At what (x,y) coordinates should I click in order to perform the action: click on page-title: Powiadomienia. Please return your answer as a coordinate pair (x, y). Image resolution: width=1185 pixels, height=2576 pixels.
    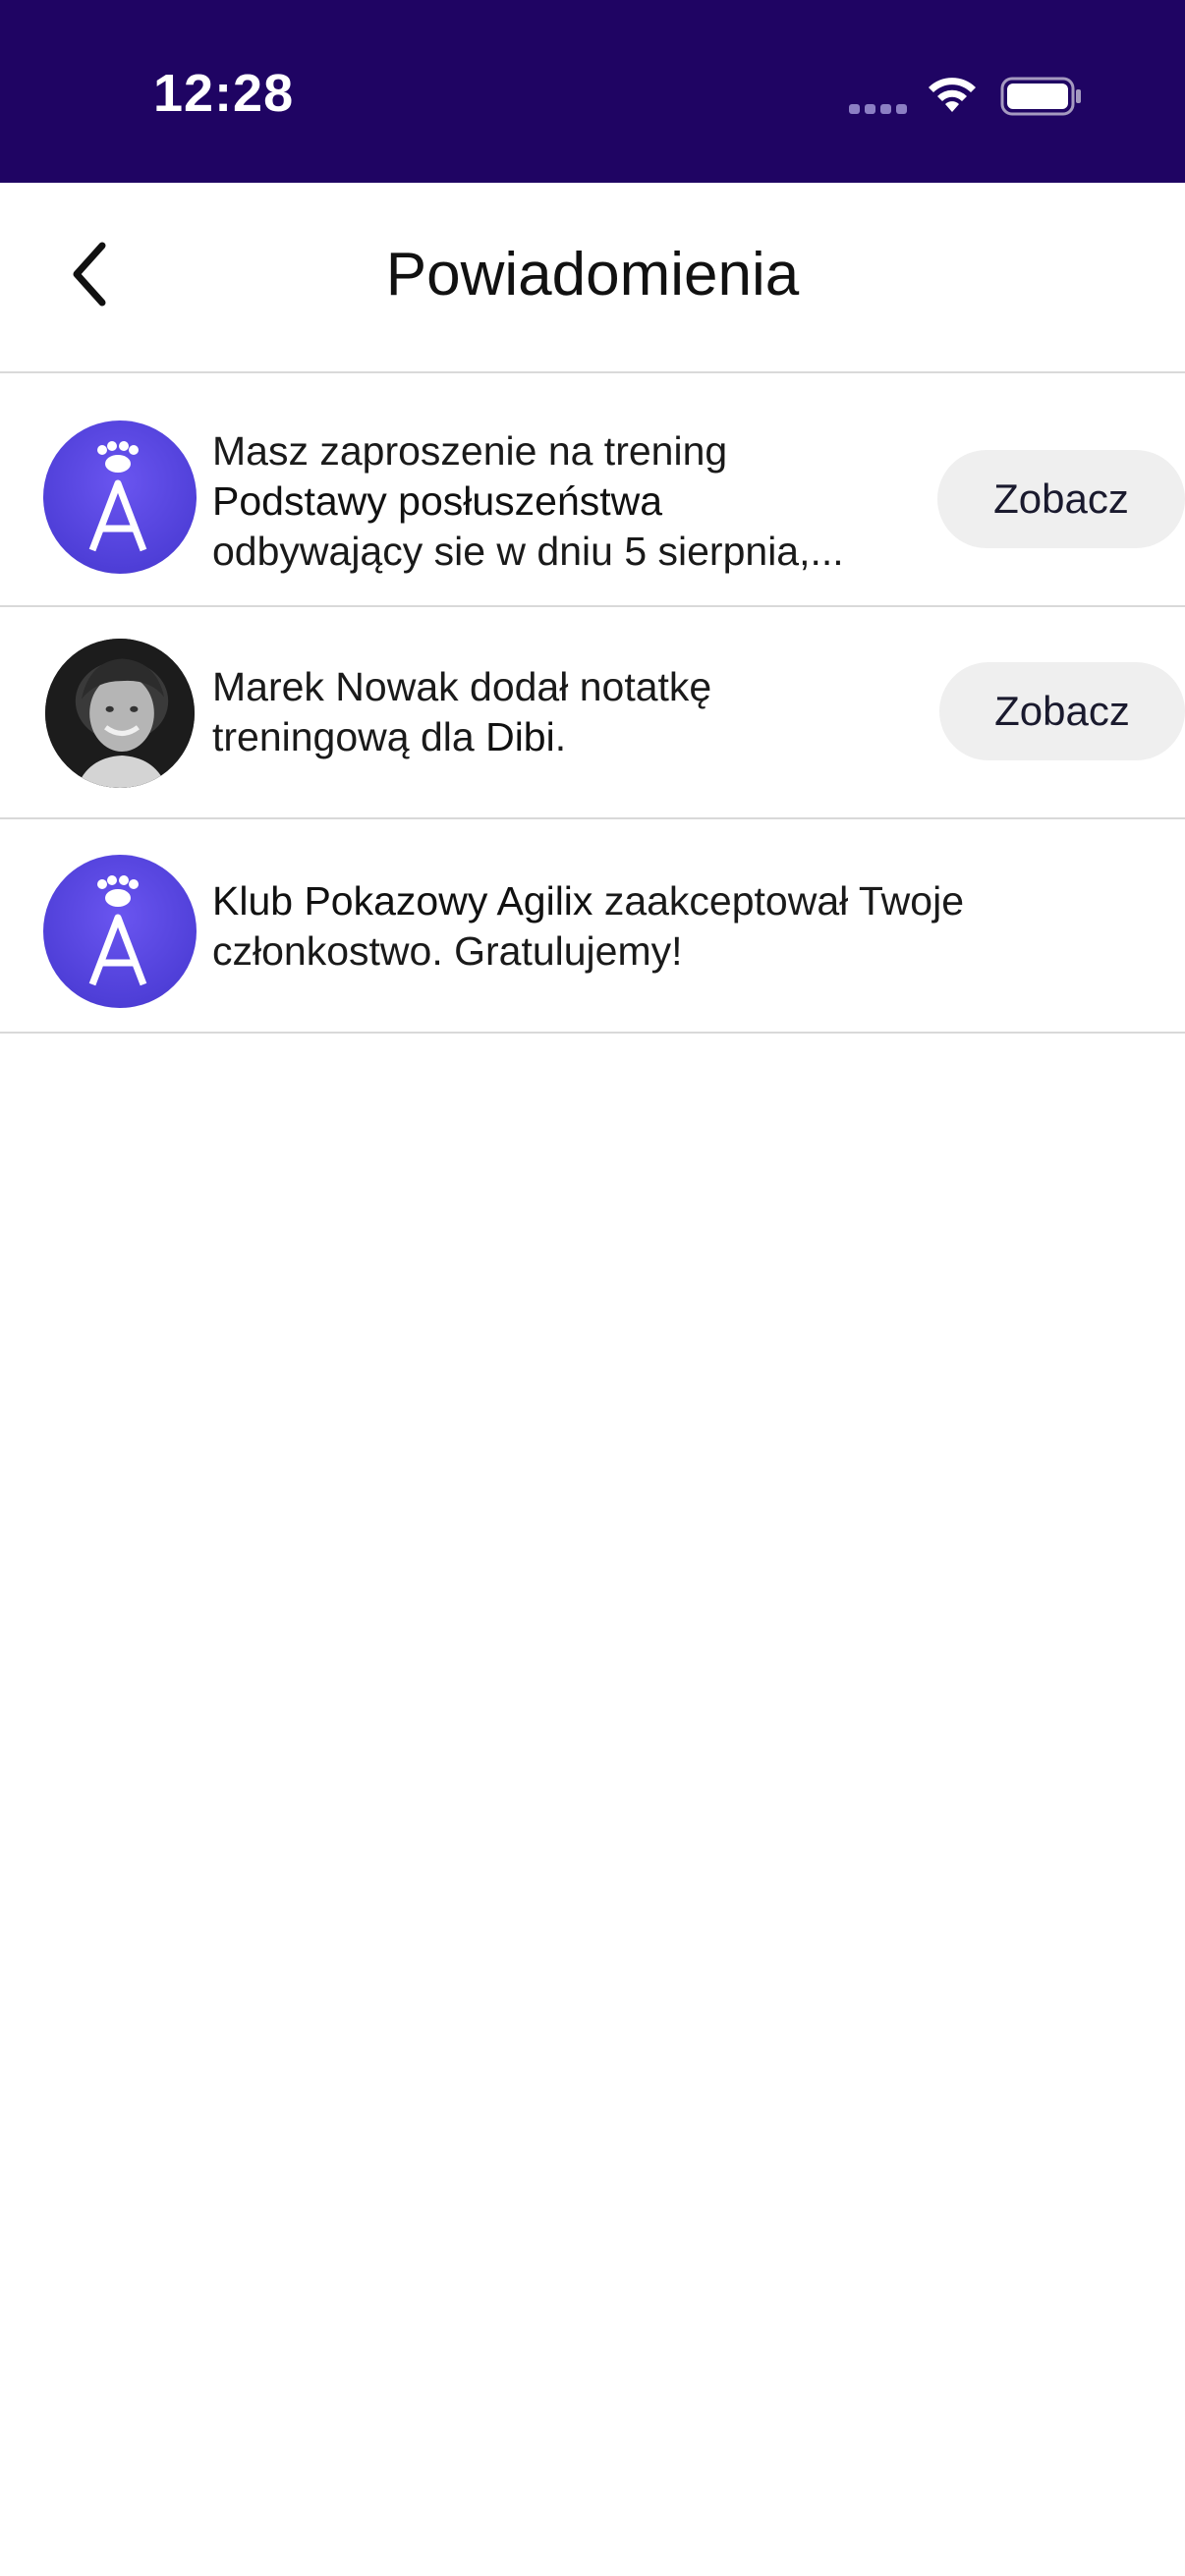
    Looking at the image, I should click on (592, 274).